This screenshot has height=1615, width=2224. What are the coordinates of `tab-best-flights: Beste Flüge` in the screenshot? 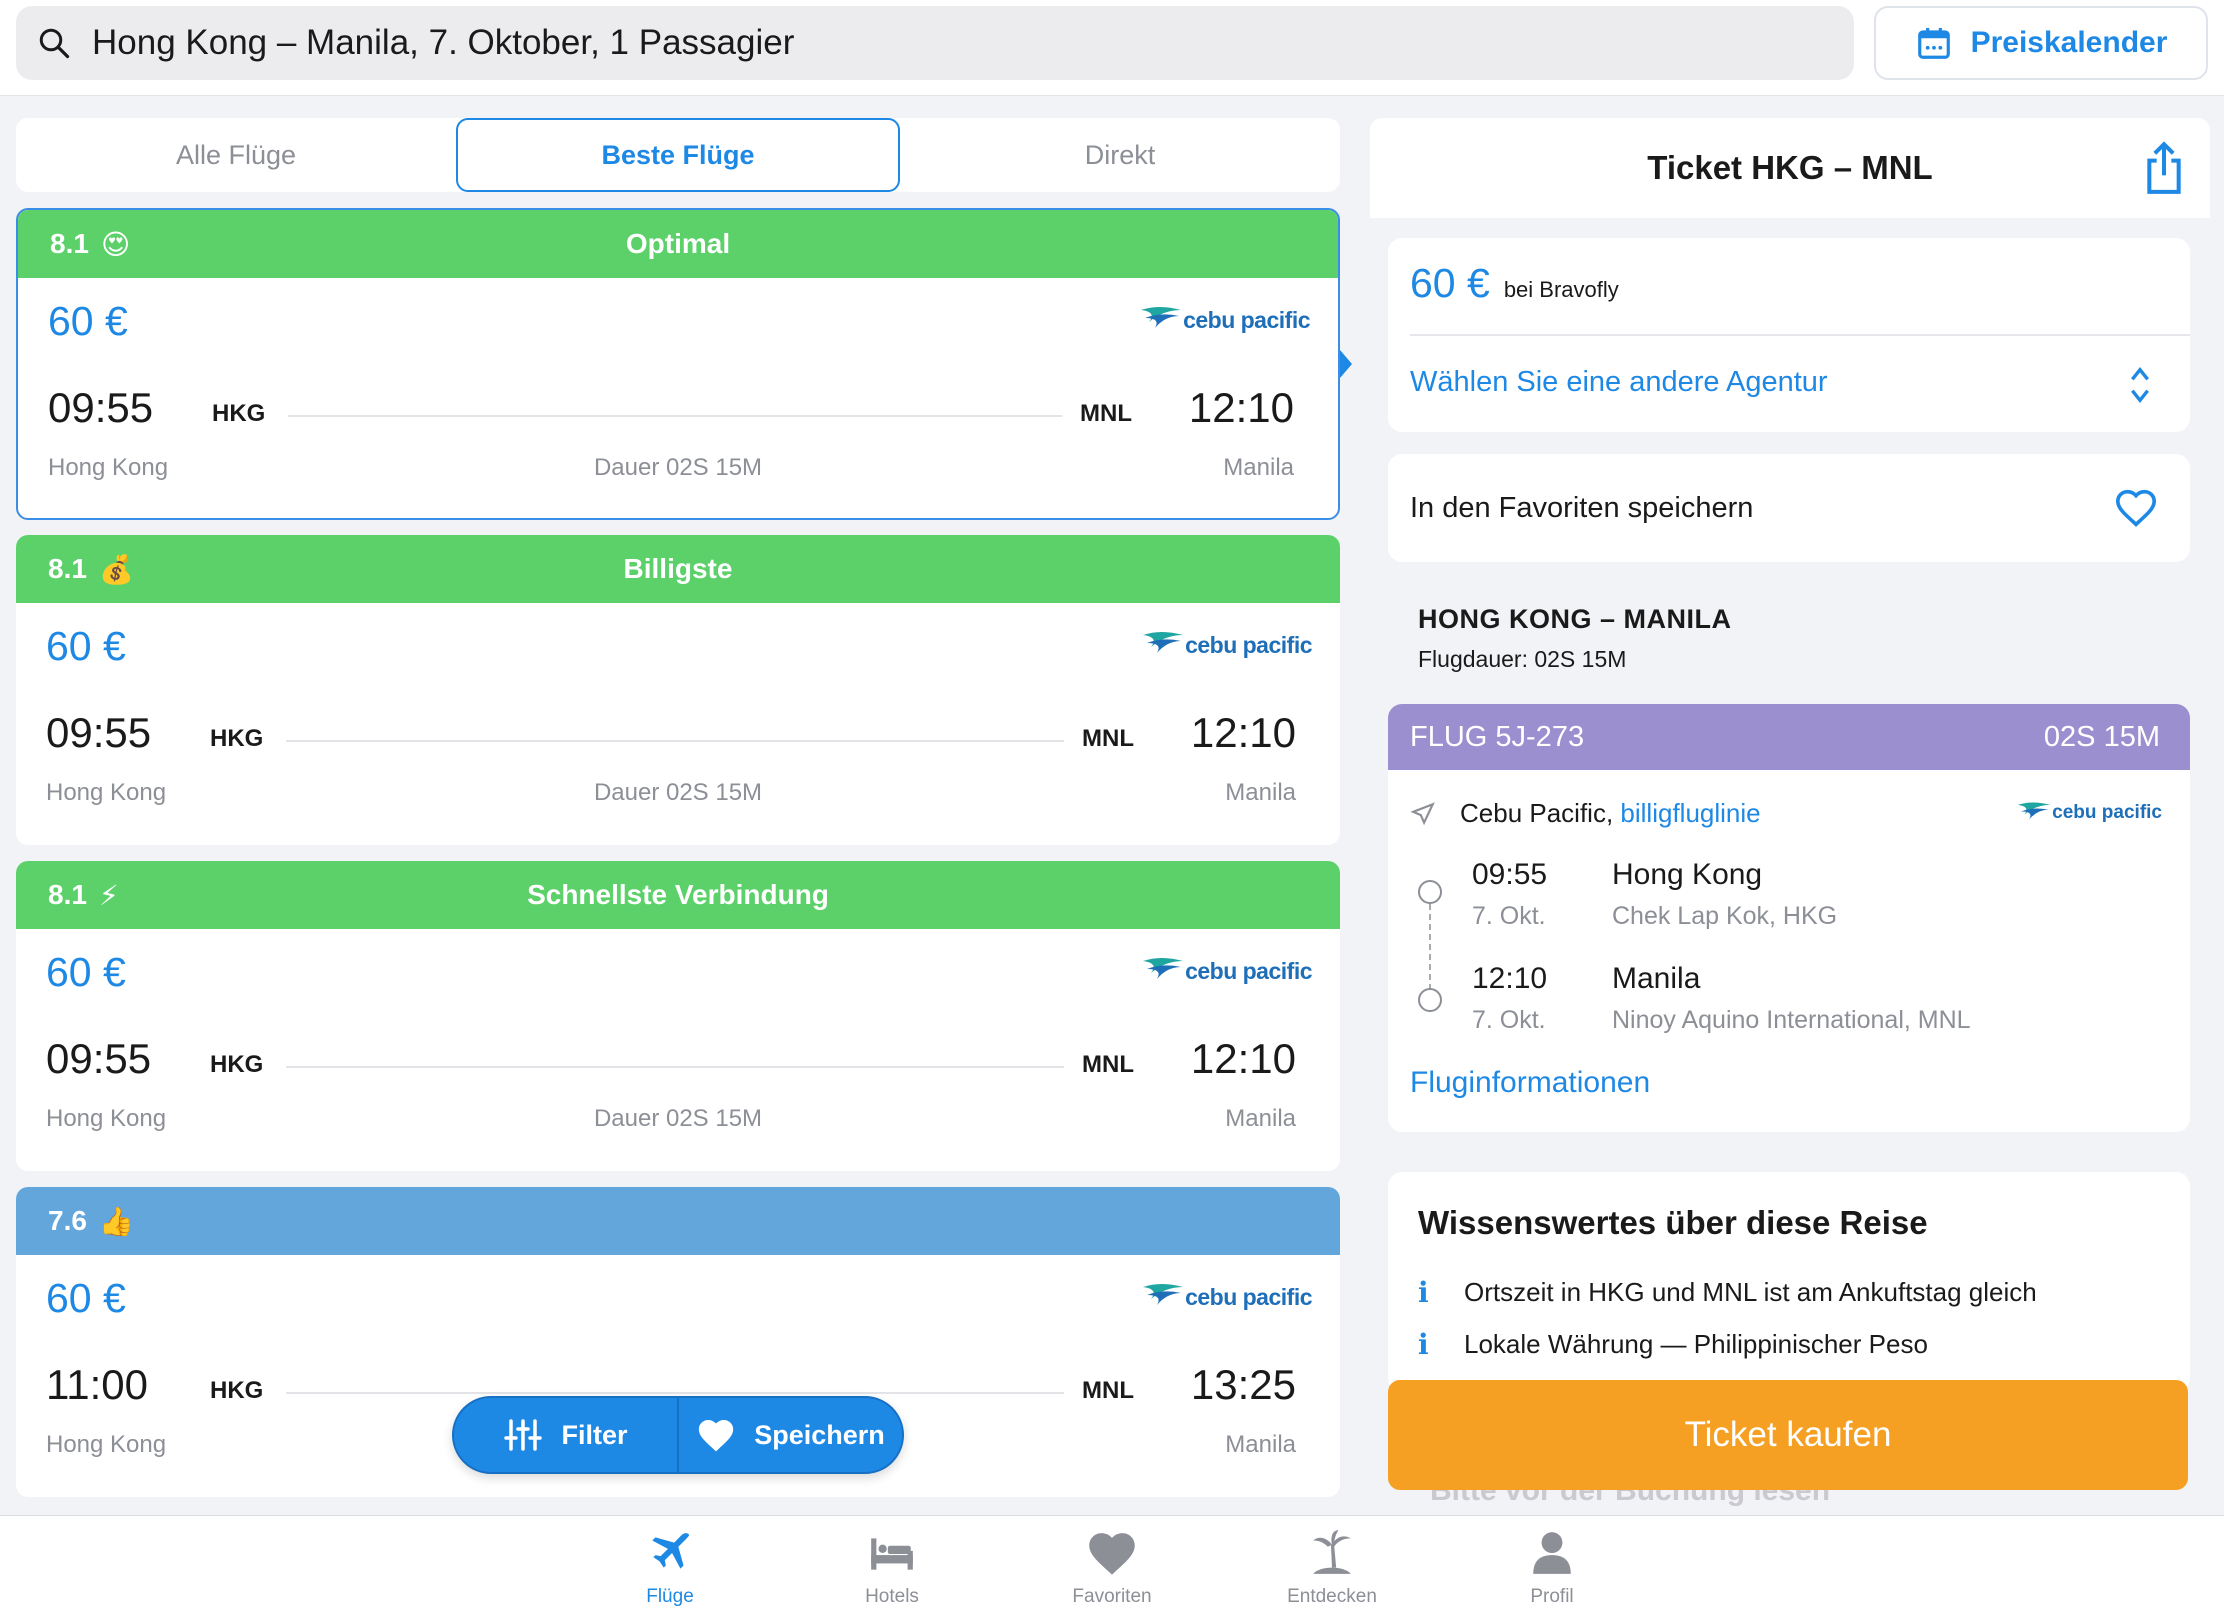 It's located at (678, 155).